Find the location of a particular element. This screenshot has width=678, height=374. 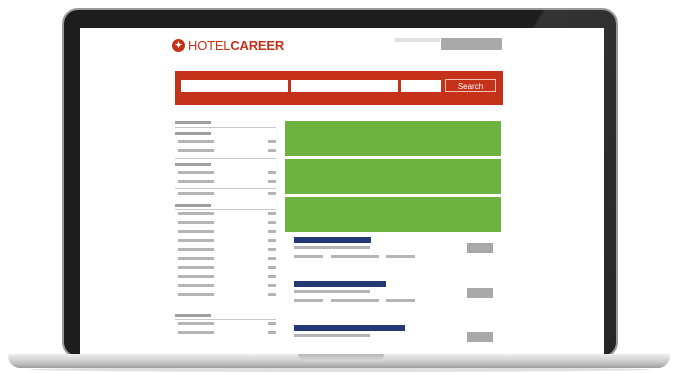

header-link-placeholder is located at coordinates (417, 40).